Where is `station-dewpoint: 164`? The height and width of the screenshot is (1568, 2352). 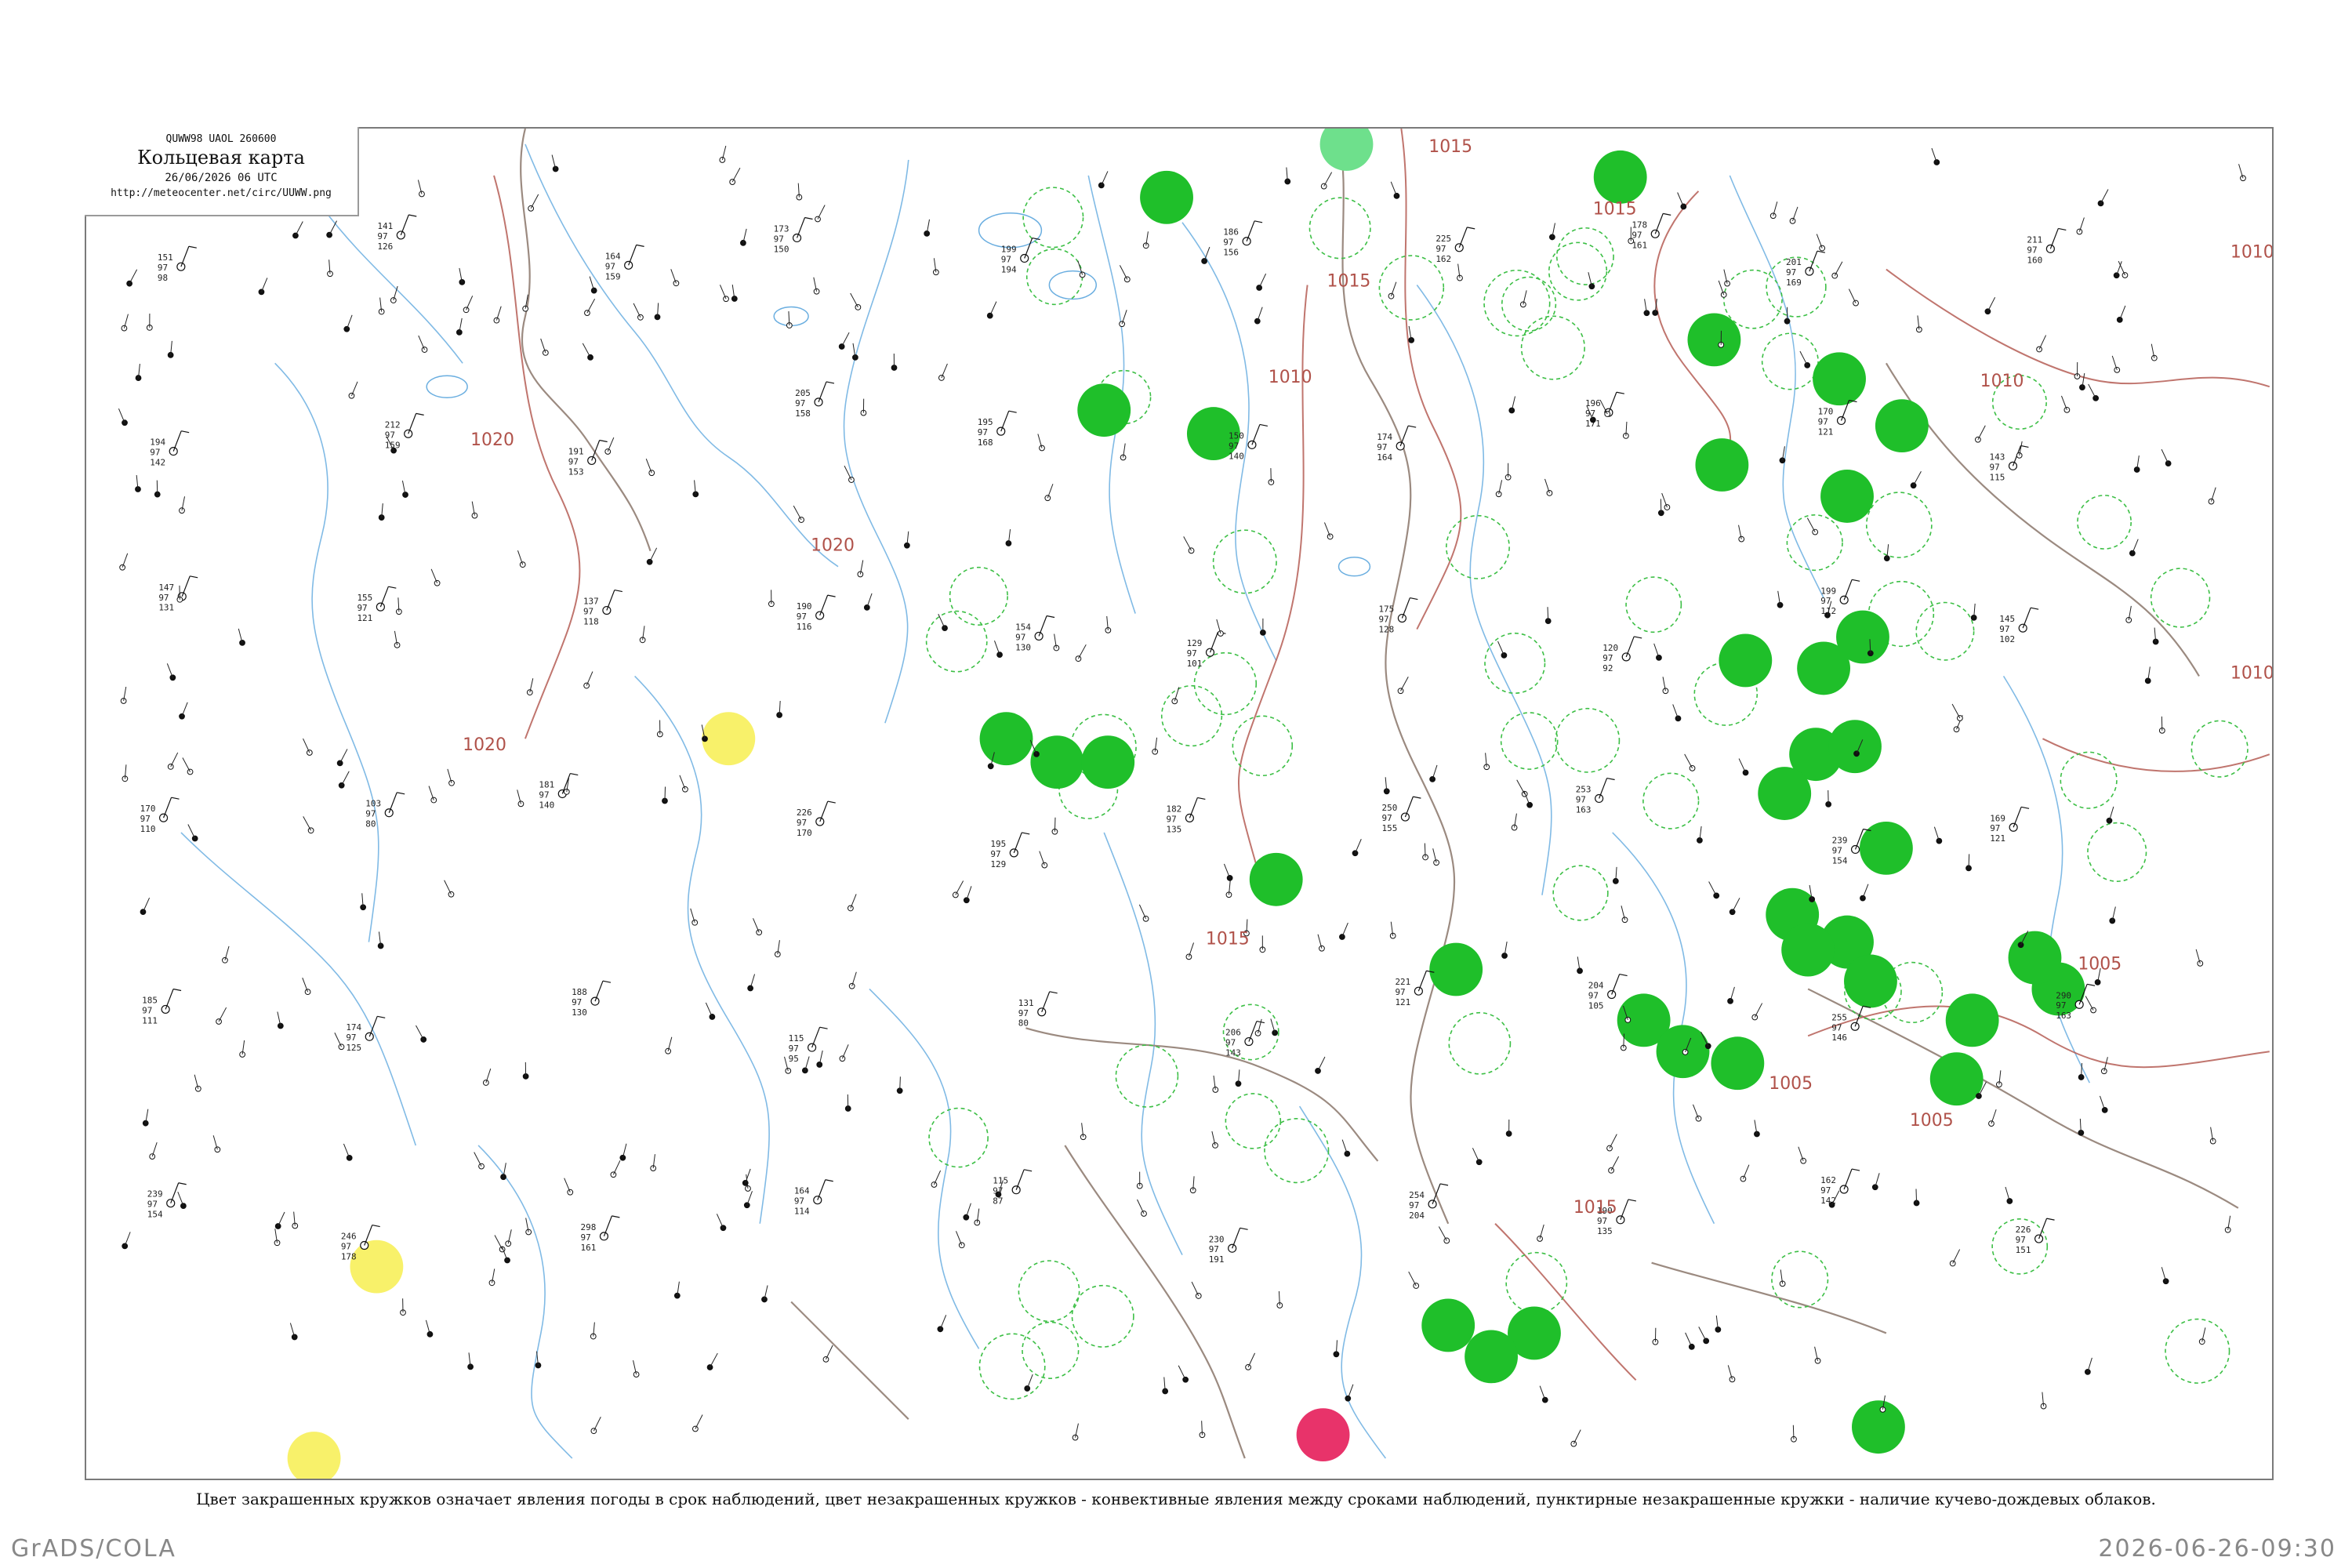
station-dewpoint: 164 is located at coordinates (1384, 457).